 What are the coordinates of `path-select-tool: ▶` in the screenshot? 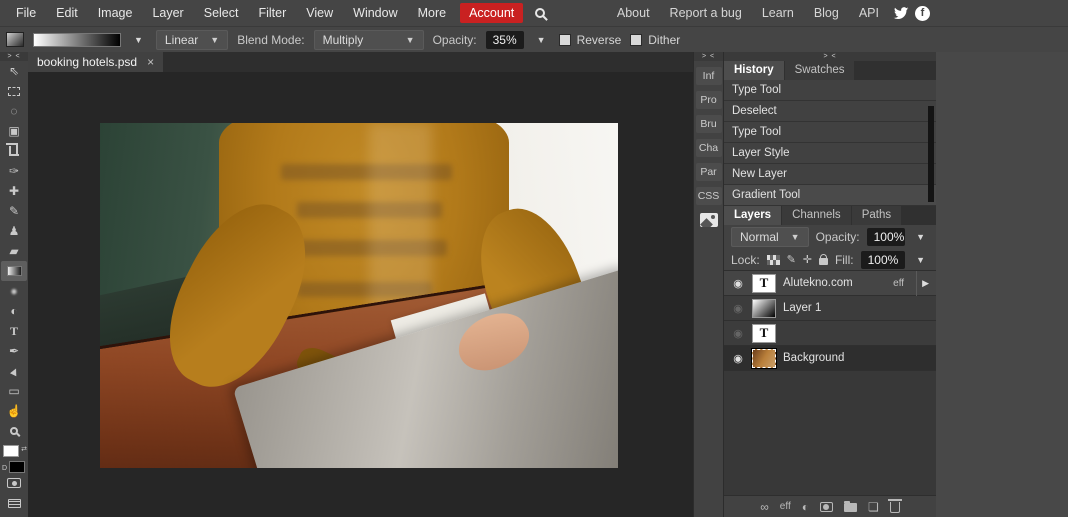 It's located at (14, 371).